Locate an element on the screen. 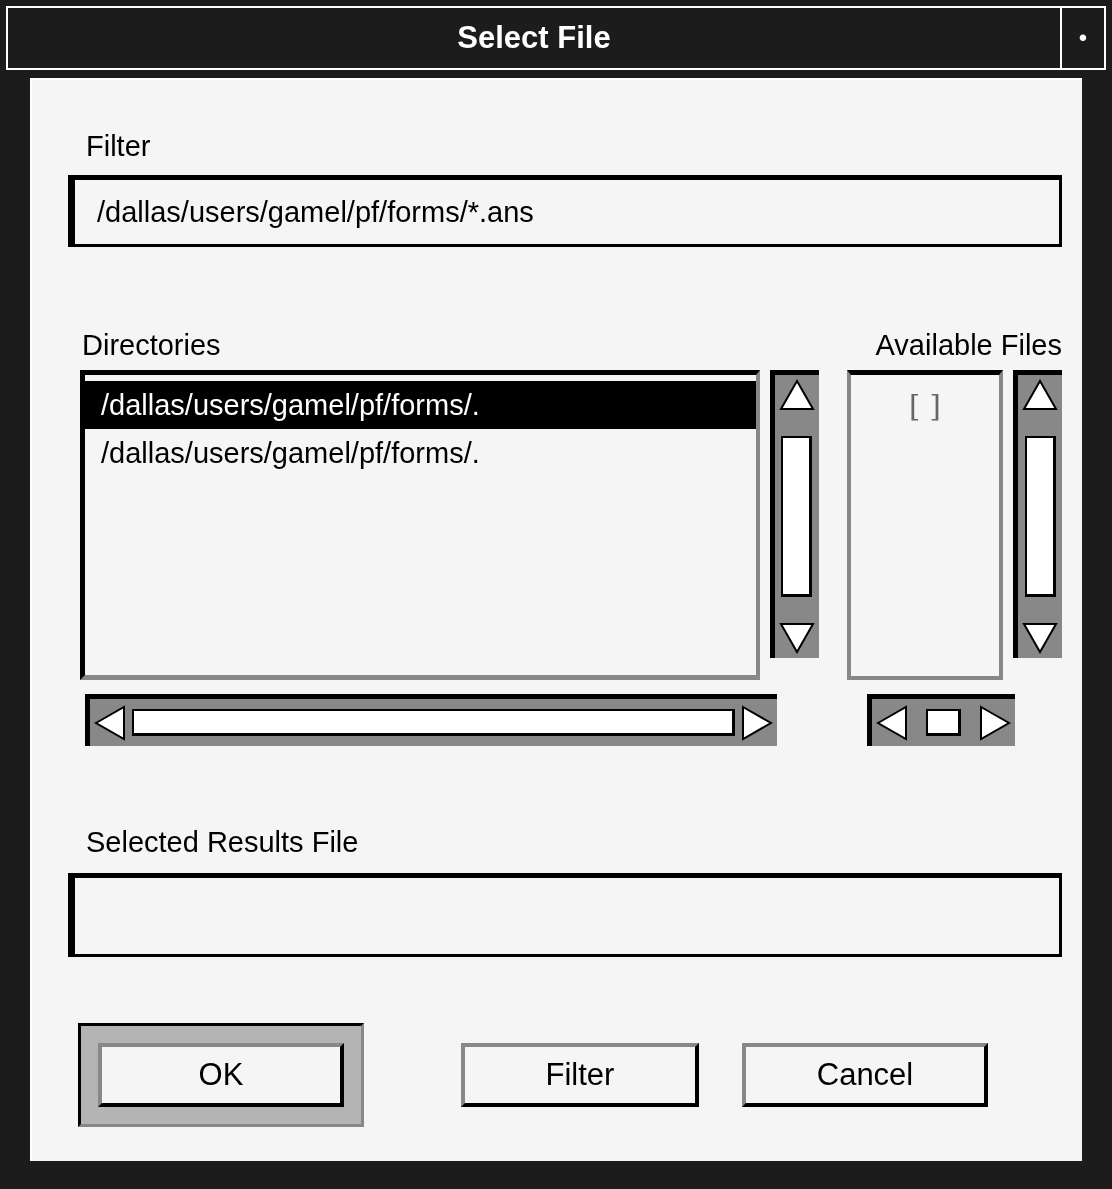 The height and width of the screenshot is (1189, 1112). window-title: Select File is located at coordinates (534, 38).